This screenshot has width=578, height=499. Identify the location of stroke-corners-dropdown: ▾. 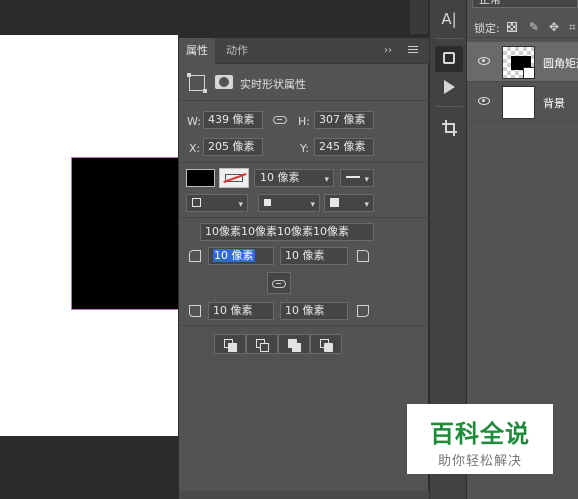
(349, 203).